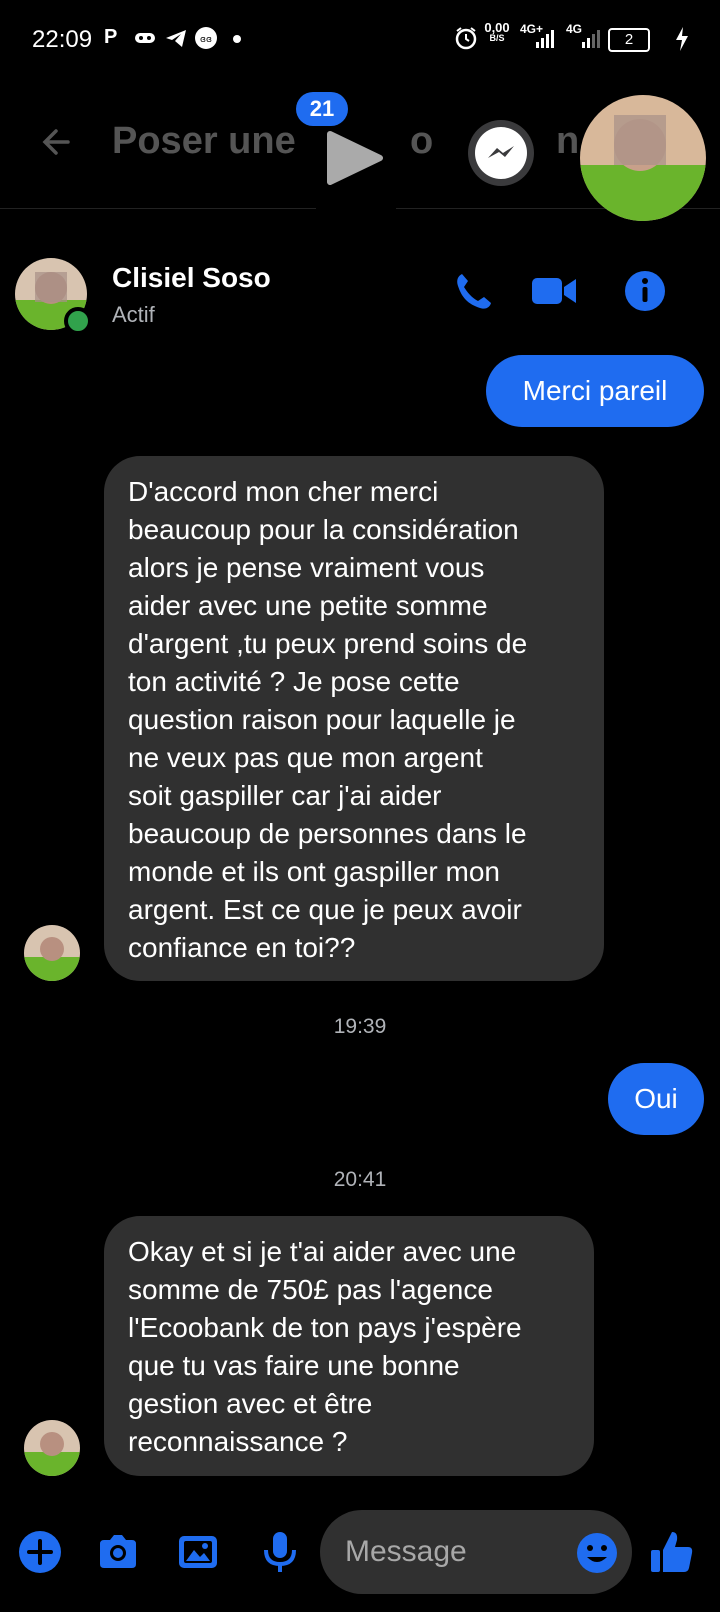 This screenshot has height=1612, width=720. Describe the element at coordinates (314, 871) in the screenshot. I see `message-line: monde et ils ont gaspiller mon` at that location.